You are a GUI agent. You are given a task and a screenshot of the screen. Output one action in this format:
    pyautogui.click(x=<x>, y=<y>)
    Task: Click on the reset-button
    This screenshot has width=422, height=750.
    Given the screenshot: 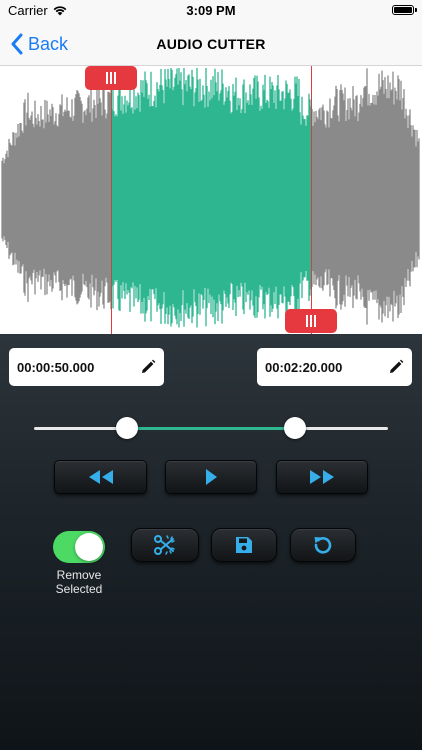 What is the action you would take?
    pyautogui.click(x=323, y=545)
    